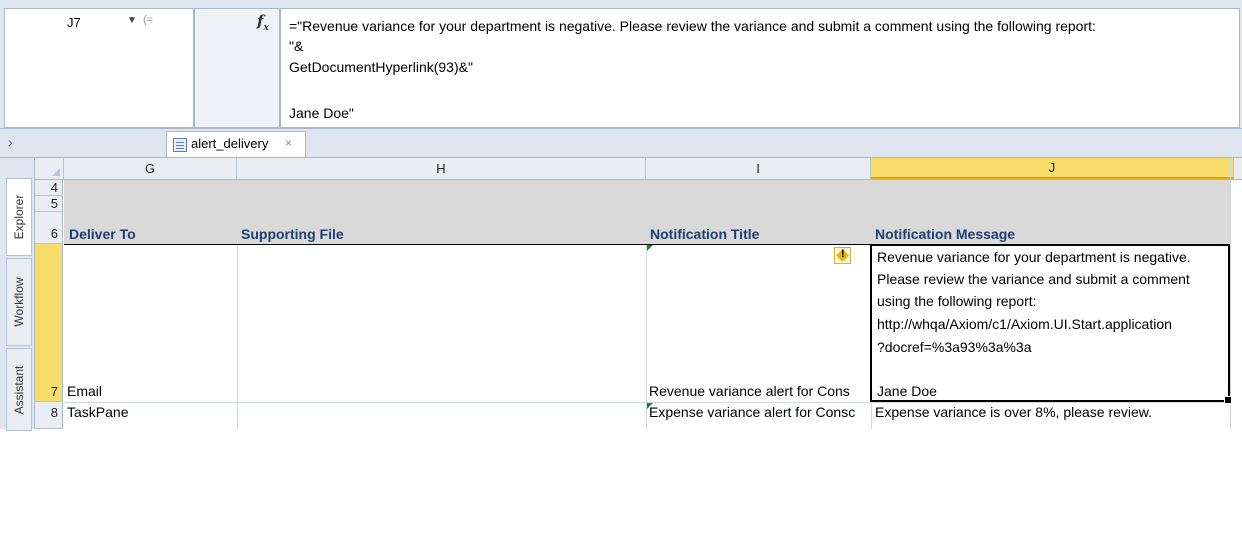 This screenshot has width=1242, height=540. What do you see at coordinates (288, 143) in the screenshot?
I see `close-tab-icon: ×` at bounding box center [288, 143].